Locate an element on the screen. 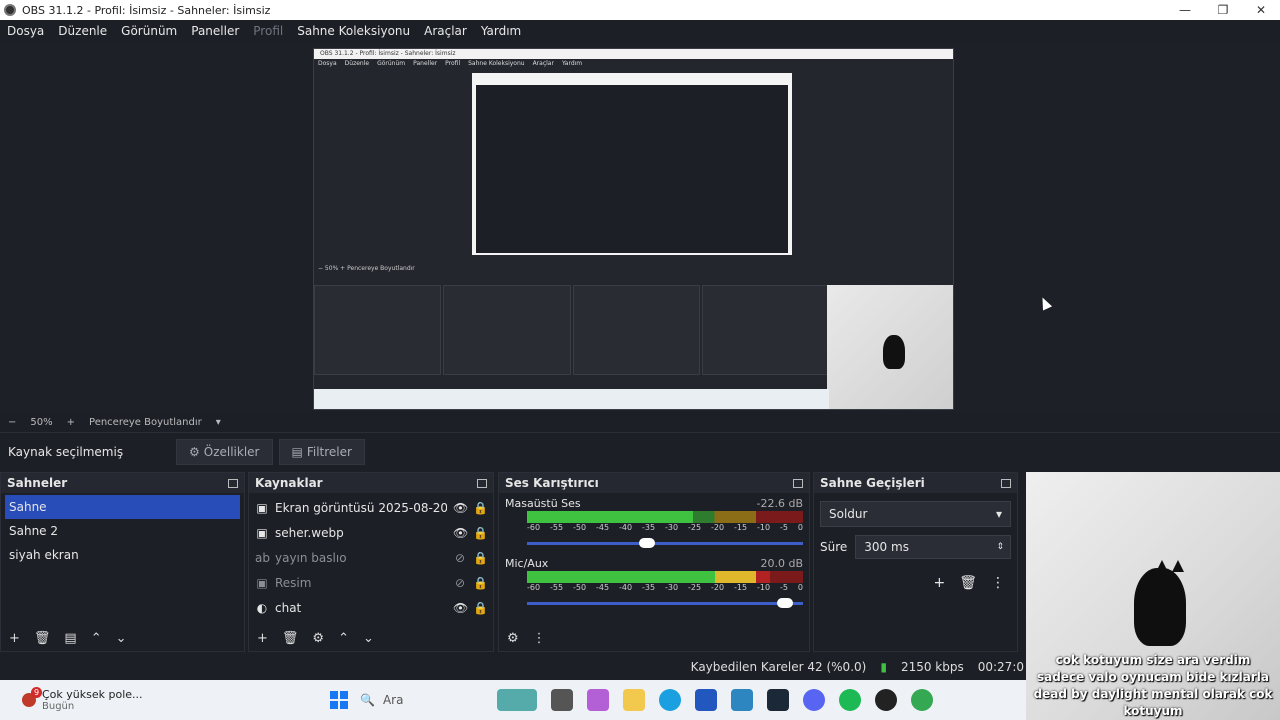 This screenshot has height=720, width=1280. gear-icon: ⚙ is located at coordinates (318, 638).